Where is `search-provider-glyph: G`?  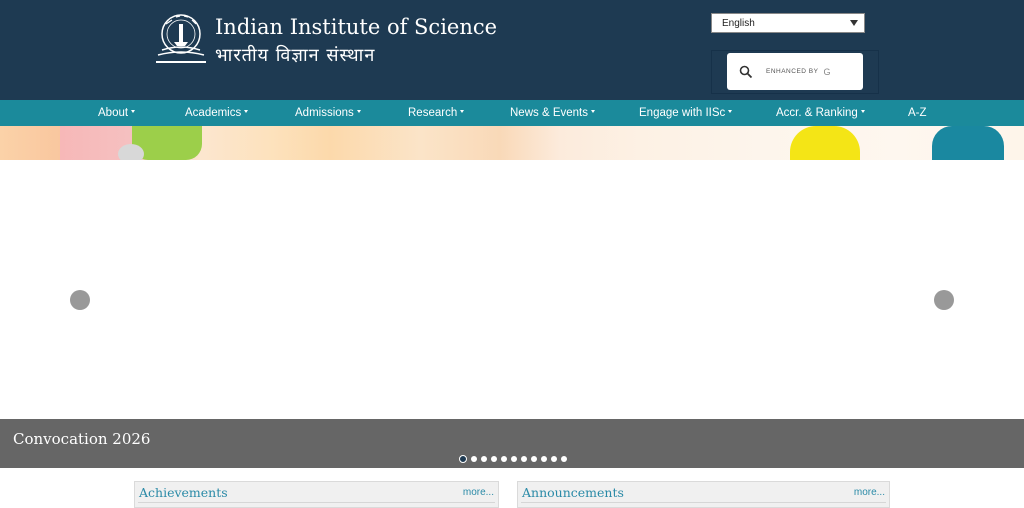
search-provider-glyph: G is located at coordinates (827, 71).